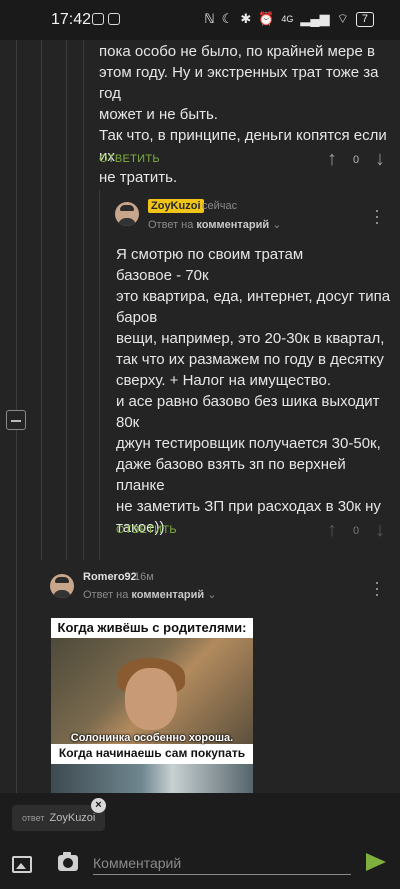 Image resolution: width=400 pixels, height=889 pixels. Describe the element at coordinates (253, 296) in the screenshot. I see `comment-line: это квартира, еда, интернет, досуг типа` at that location.